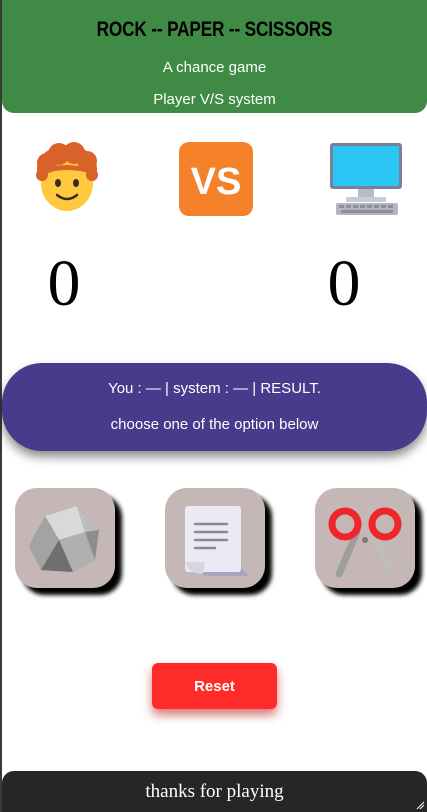 This screenshot has height=812, width=427. What do you see at coordinates (216, 182) in the screenshot?
I see `svg-text: VS` at bounding box center [216, 182].